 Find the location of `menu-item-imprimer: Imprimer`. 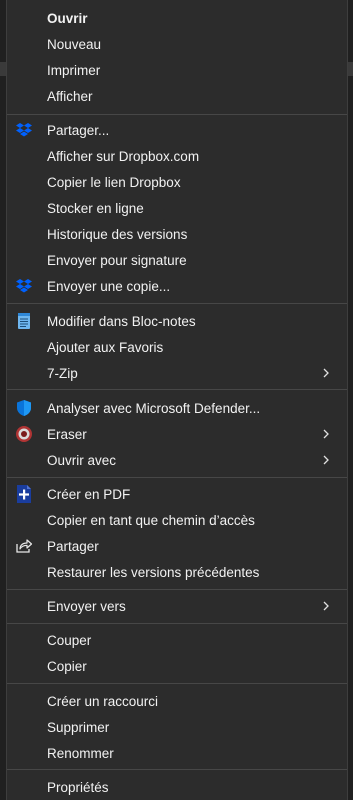

menu-item-imprimer: Imprimer is located at coordinates (177, 70).